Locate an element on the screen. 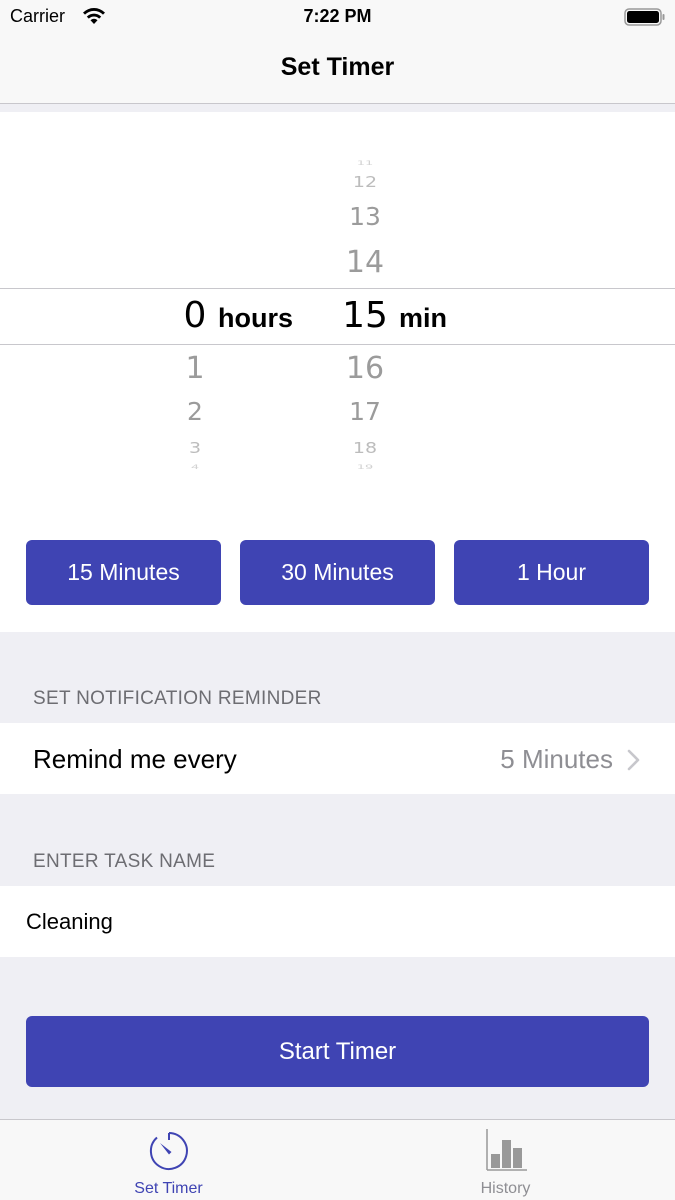 The image size is (675, 1200). minutes-option: 13 is located at coordinates (365, 216).